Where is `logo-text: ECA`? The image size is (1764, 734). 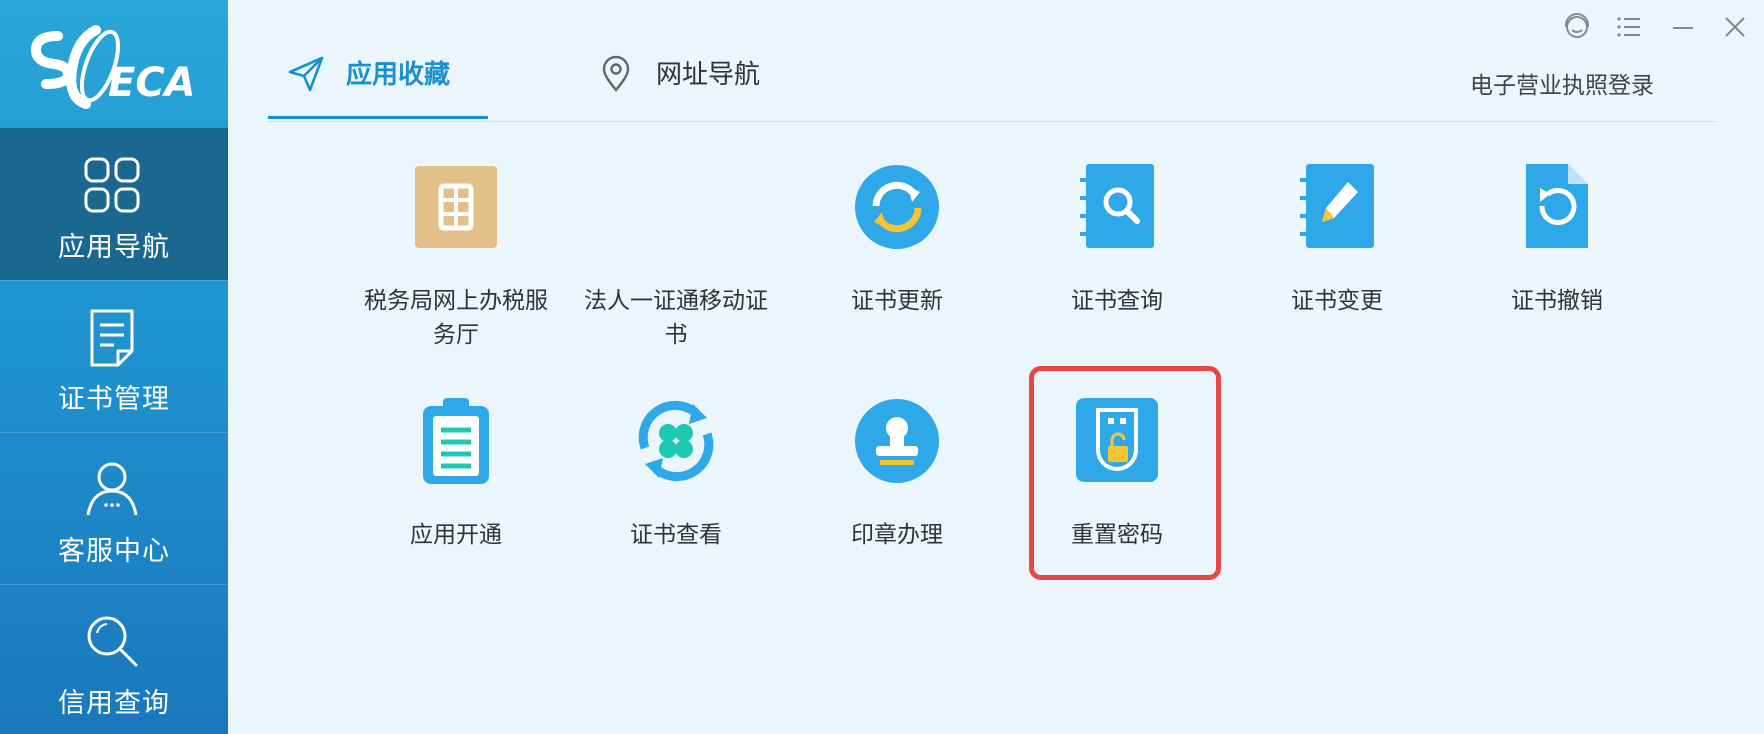
logo-text: ECA is located at coordinates (152, 83).